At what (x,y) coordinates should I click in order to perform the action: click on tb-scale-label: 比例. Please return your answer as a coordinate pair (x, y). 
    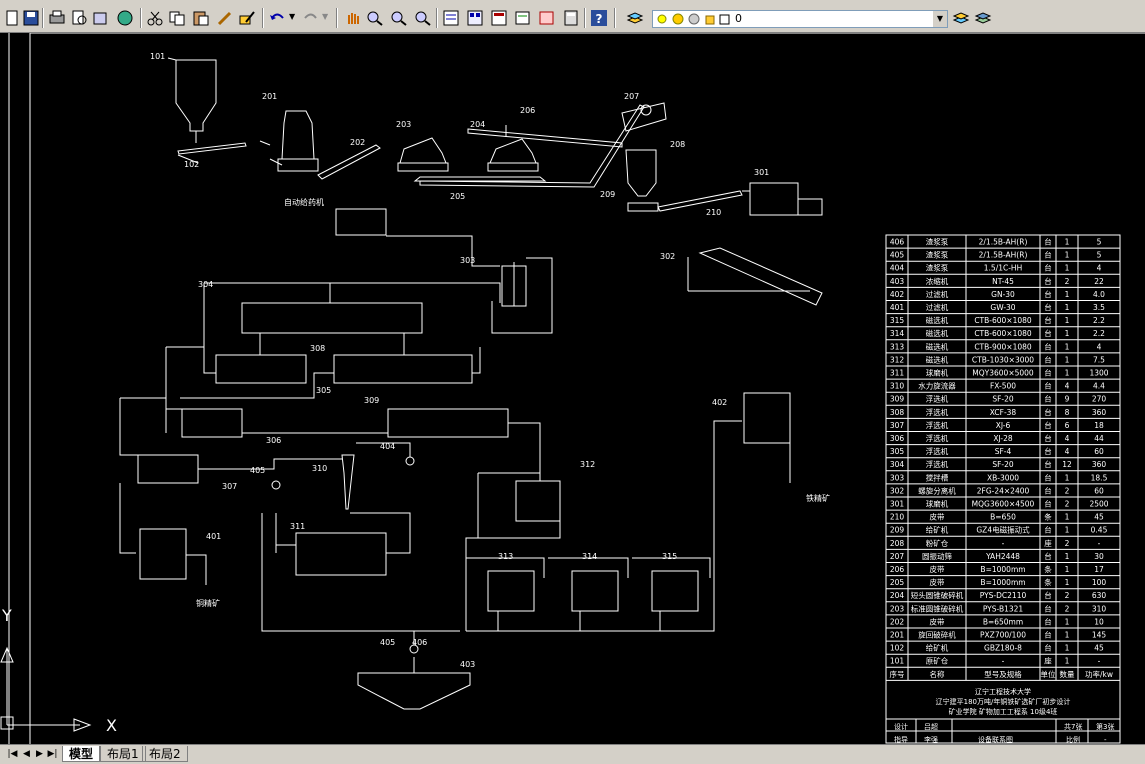
    Looking at the image, I should click on (1073, 739).